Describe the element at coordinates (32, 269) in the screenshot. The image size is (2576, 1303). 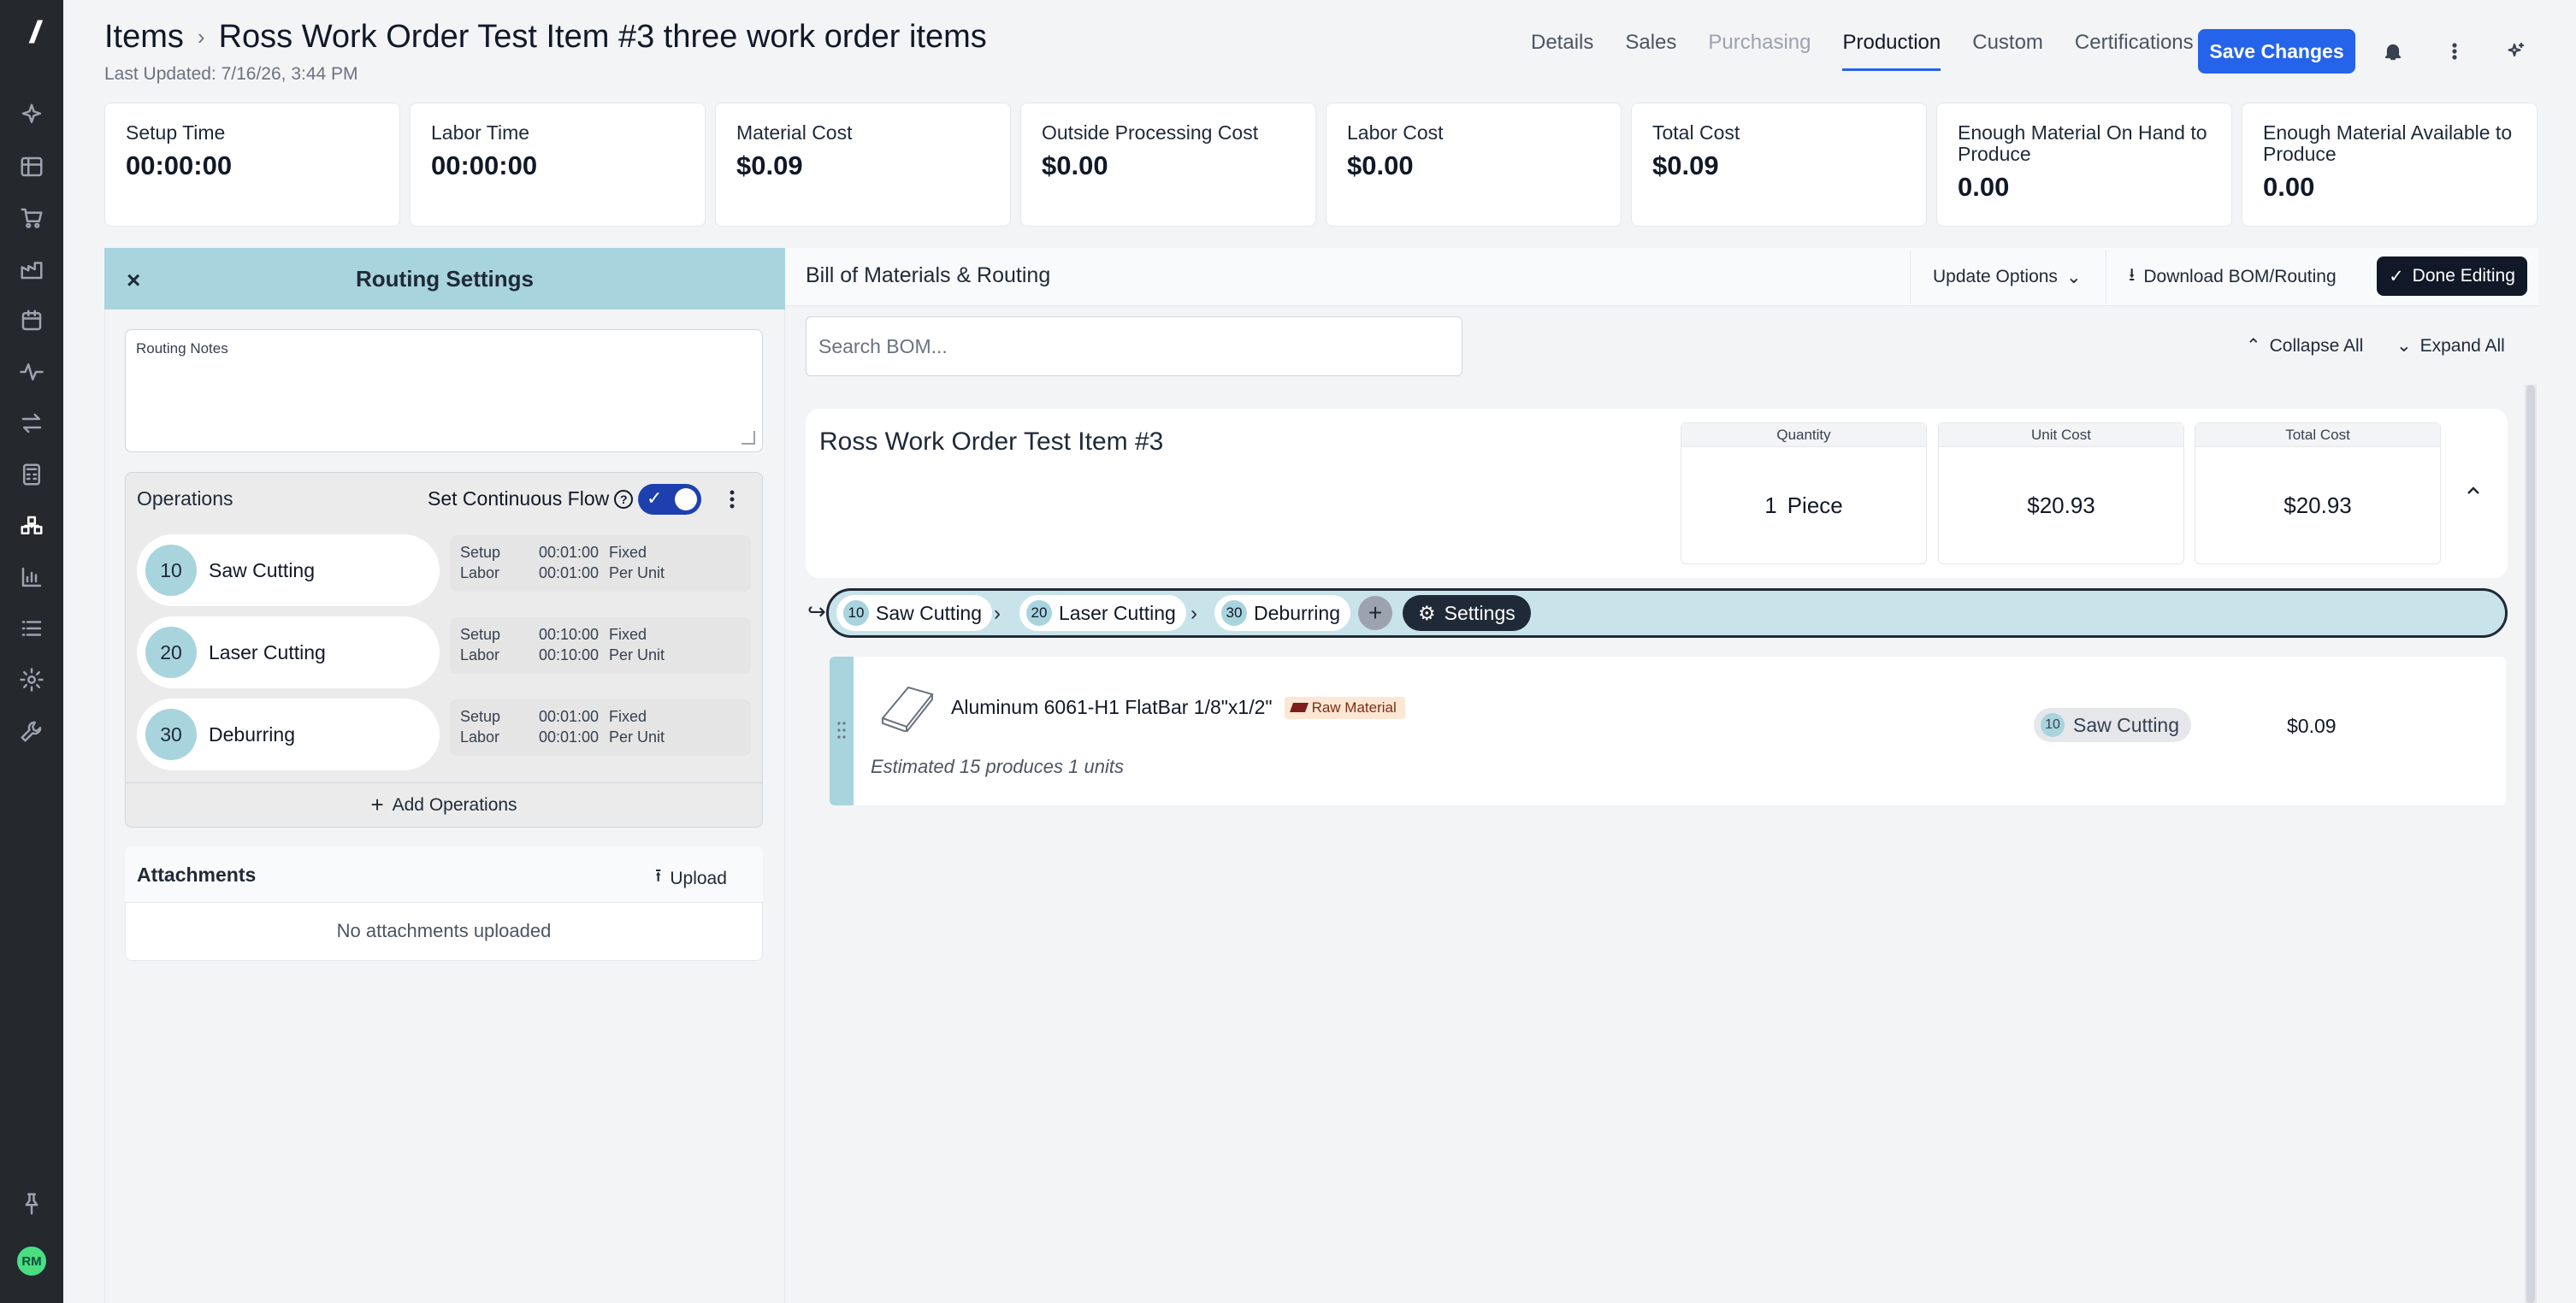
I see `factory-icon` at that location.